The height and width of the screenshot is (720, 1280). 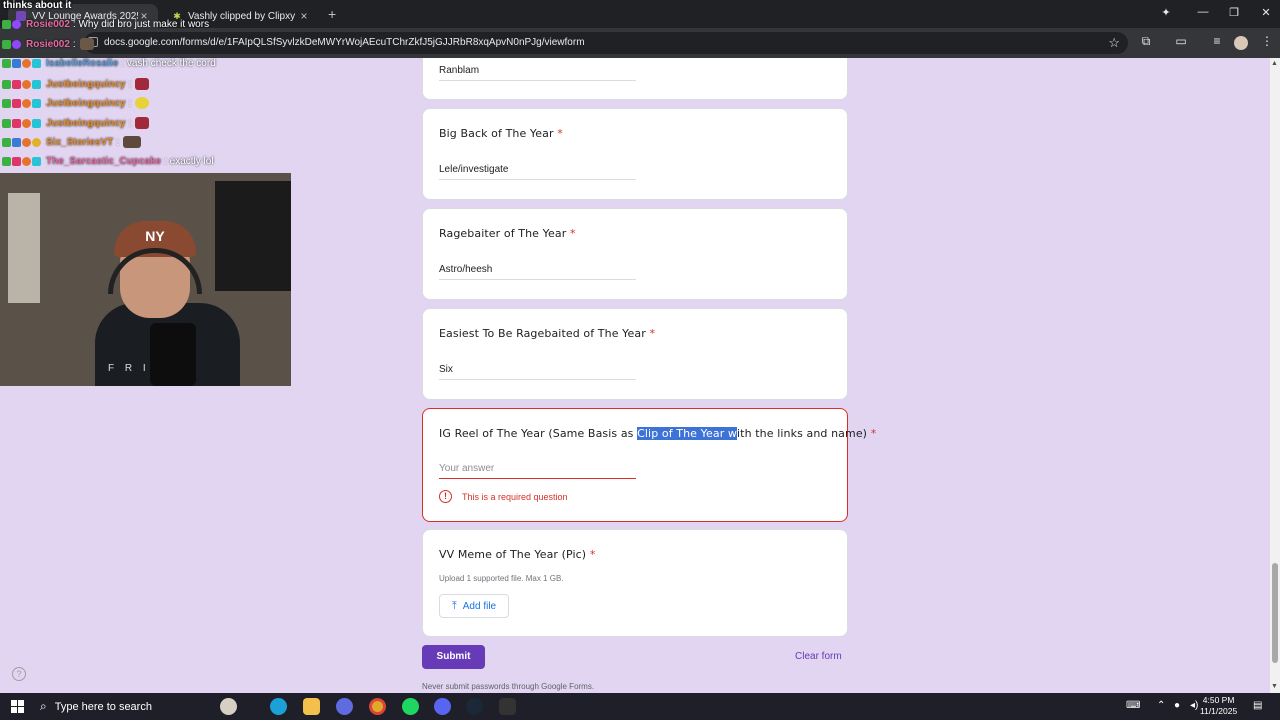 I want to click on selected-text: Clip of The Year w, so click(x=687, y=433).